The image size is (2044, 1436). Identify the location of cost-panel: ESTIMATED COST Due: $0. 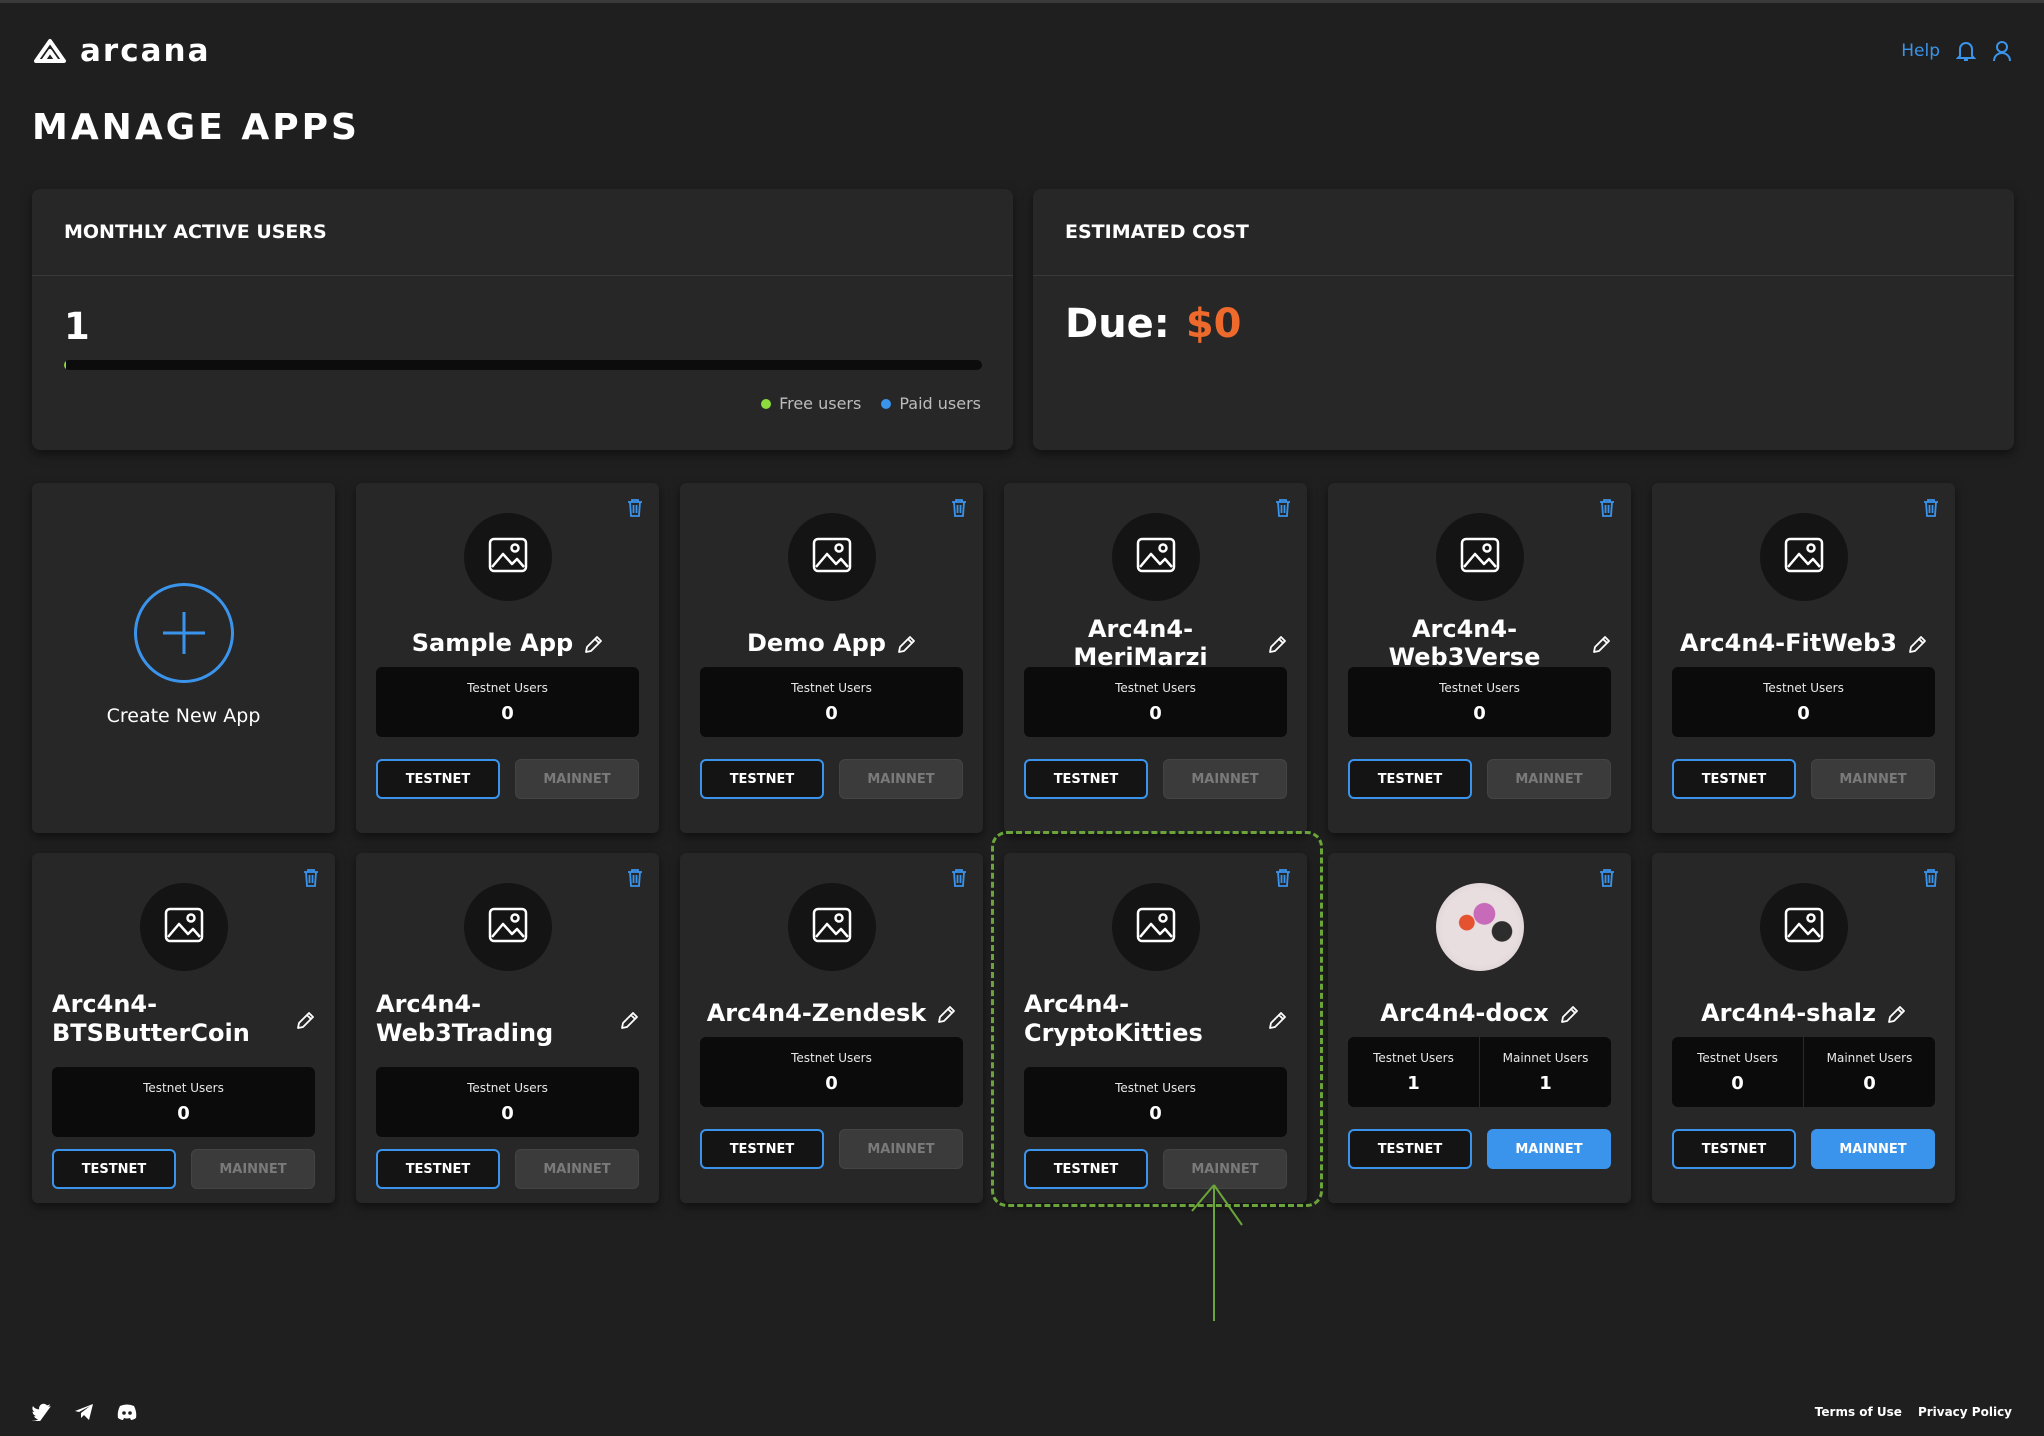
(1523, 319).